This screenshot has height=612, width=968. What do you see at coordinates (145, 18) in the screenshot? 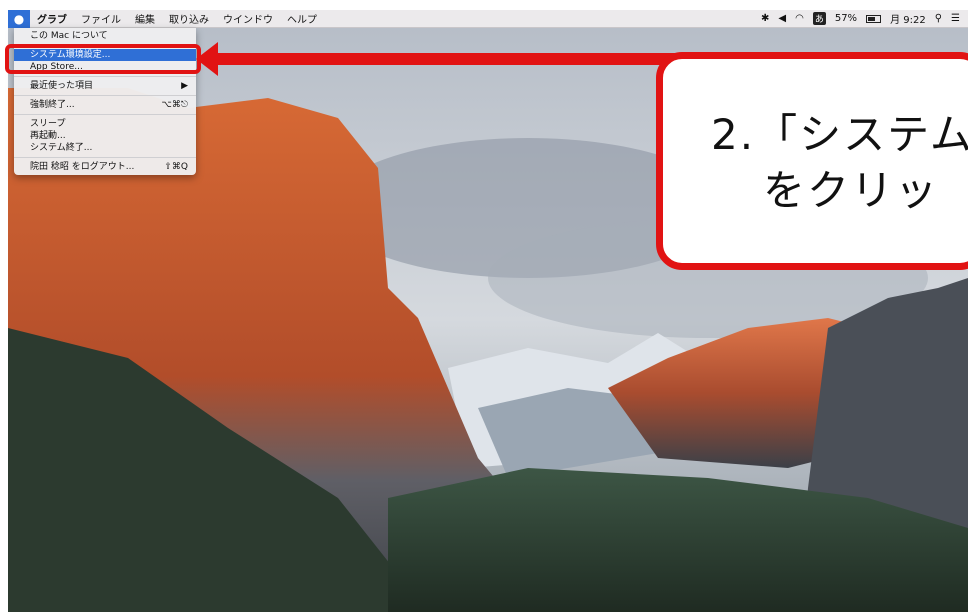
I see `menu-edit: 編集` at bounding box center [145, 18].